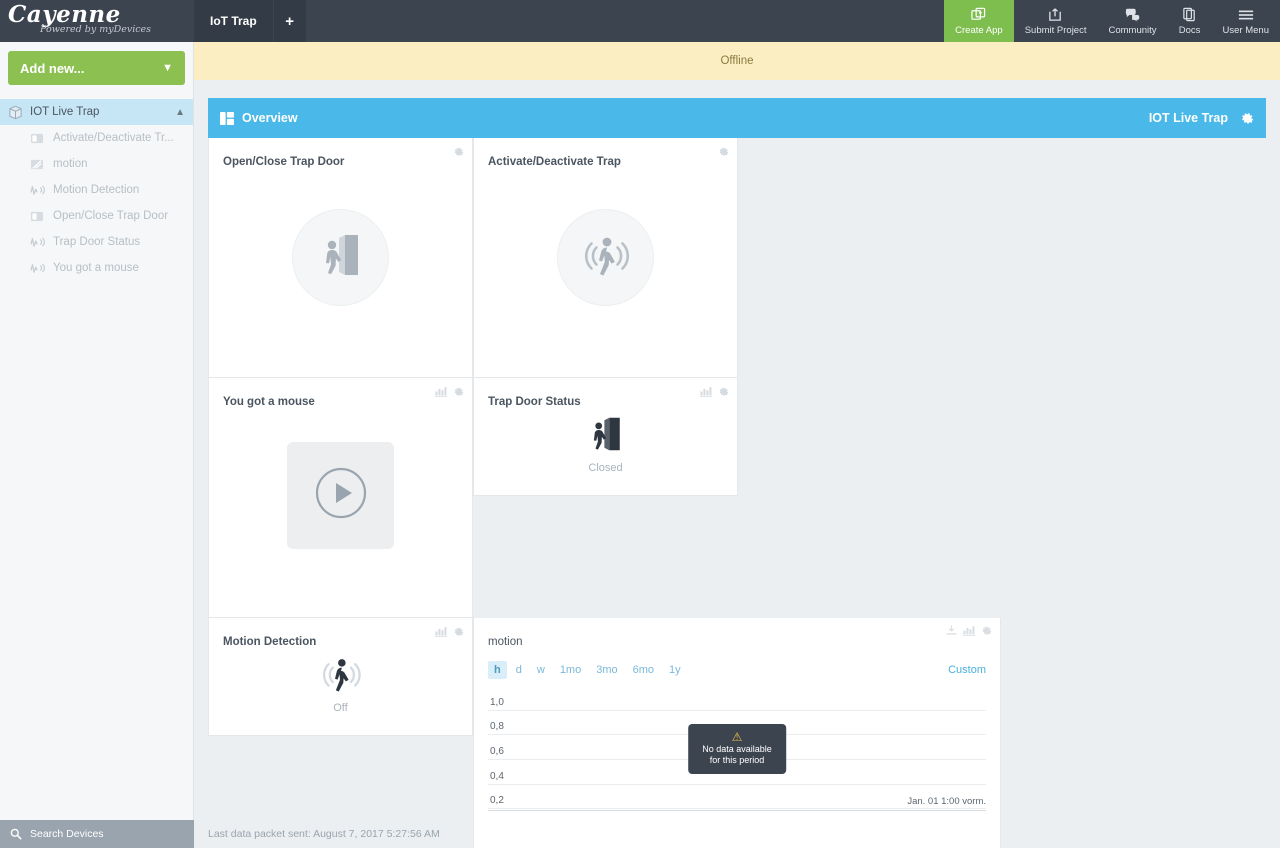 Image resolution: width=1280 pixels, height=848 pixels. What do you see at coordinates (737, 759) in the screenshot?
I see `no-data-line2: for this period` at bounding box center [737, 759].